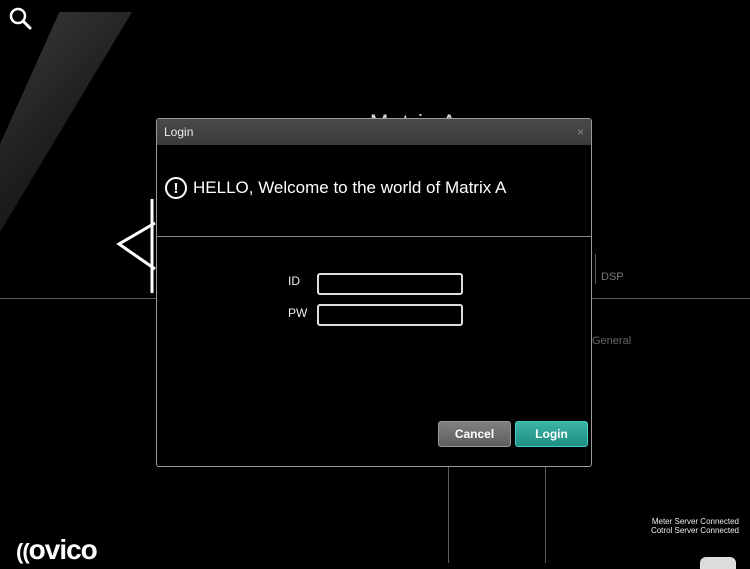 This screenshot has width=750, height=569. What do you see at coordinates (551, 434) in the screenshot?
I see `login-button: Login` at bounding box center [551, 434].